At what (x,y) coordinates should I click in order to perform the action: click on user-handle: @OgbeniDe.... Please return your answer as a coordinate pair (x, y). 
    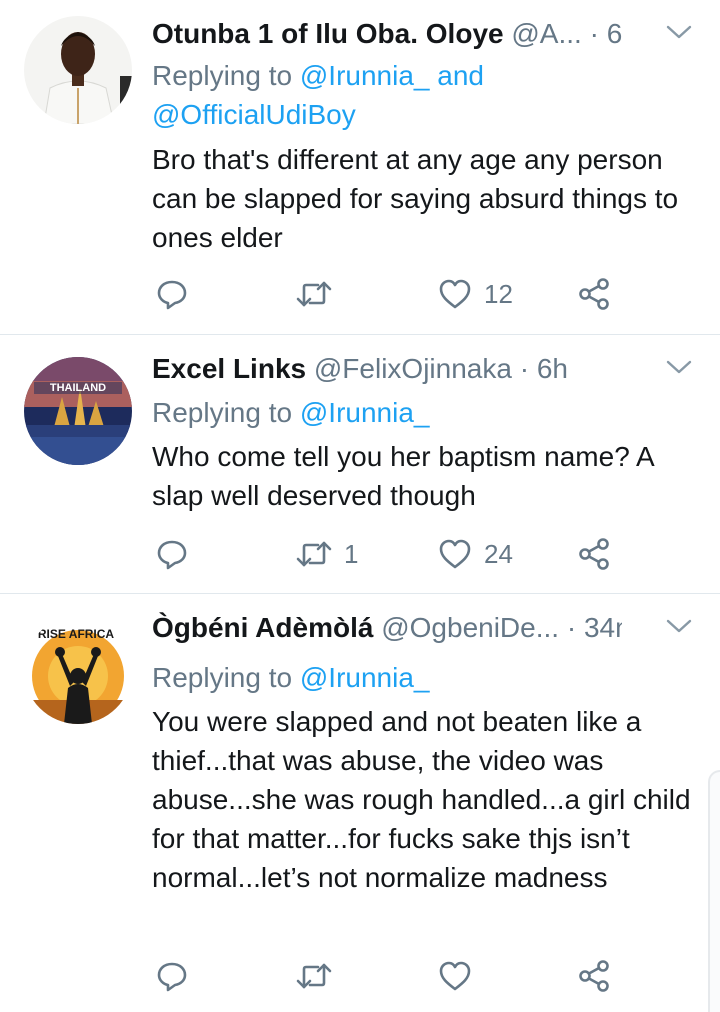
    Looking at the image, I should click on (470, 627).